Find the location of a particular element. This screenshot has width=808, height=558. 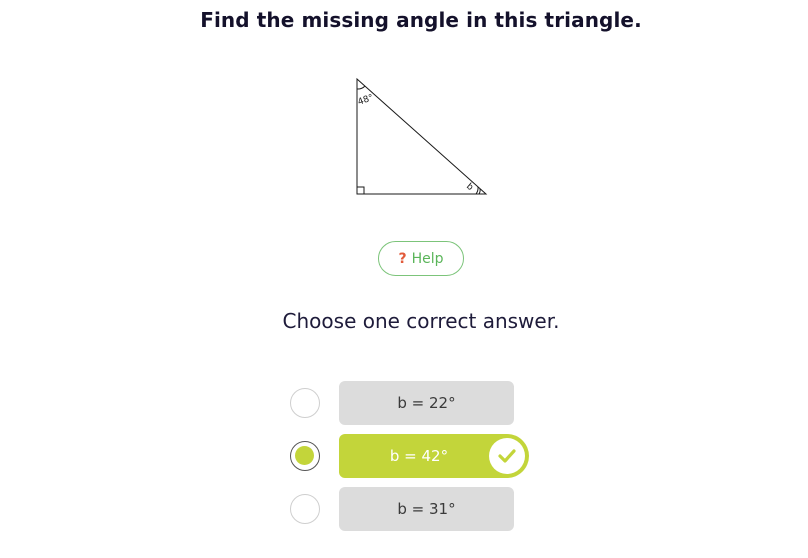

radio-selected-dot is located at coordinates (304, 455).